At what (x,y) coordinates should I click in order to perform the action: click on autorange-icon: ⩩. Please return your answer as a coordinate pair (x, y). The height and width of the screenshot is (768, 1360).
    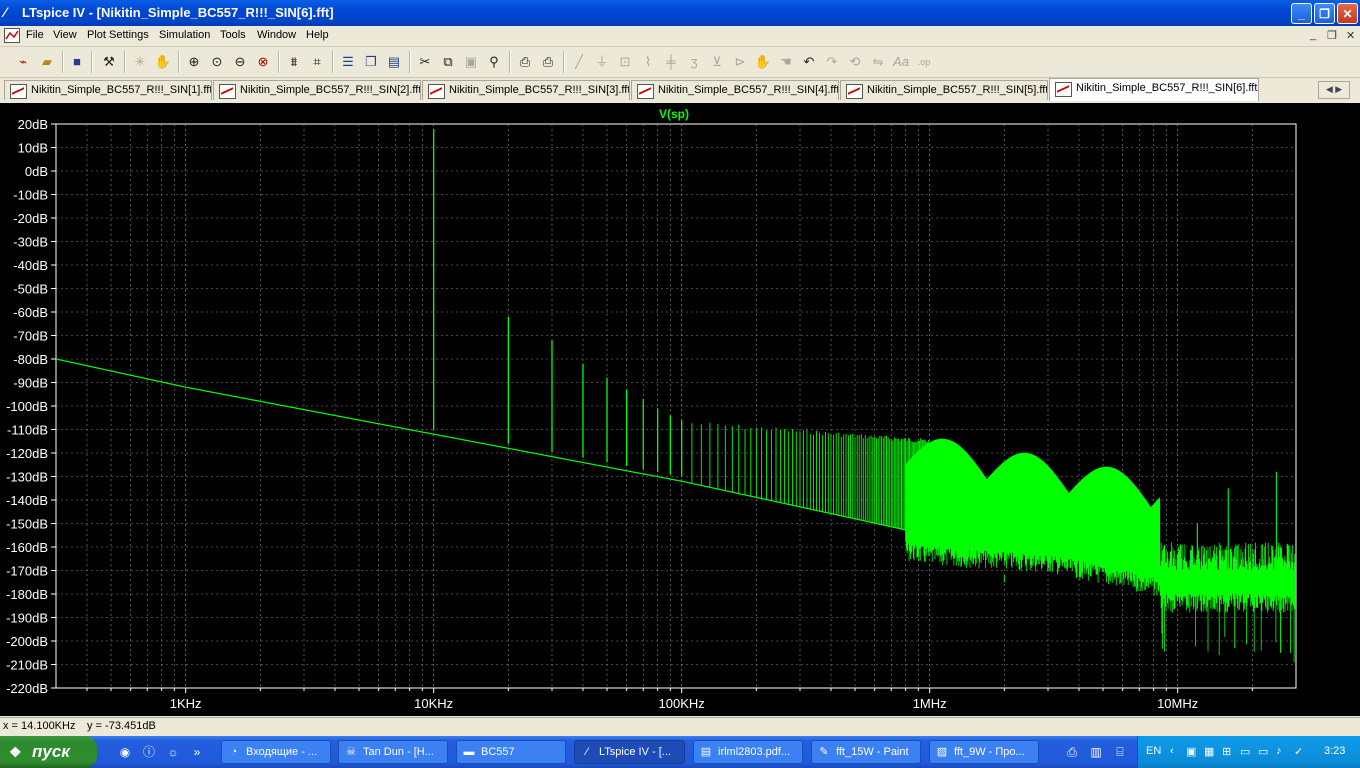
    Looking at the image, I should click on (294, 62).